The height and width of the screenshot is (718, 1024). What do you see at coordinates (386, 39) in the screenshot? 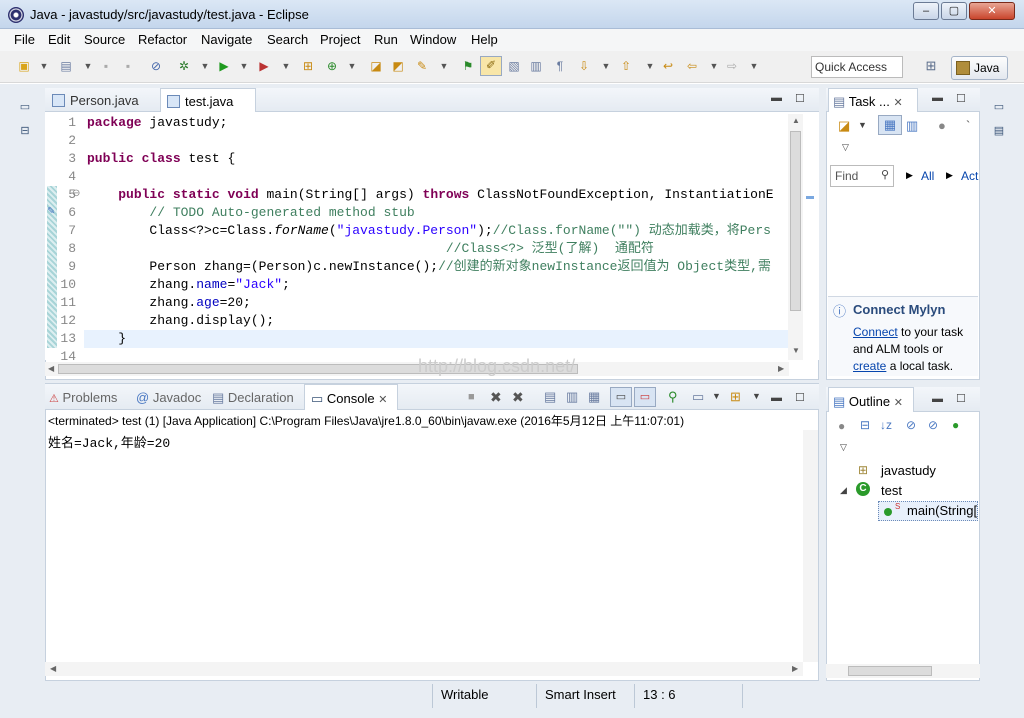
I see `menu-run: Run` at bounding box center [386, 39].